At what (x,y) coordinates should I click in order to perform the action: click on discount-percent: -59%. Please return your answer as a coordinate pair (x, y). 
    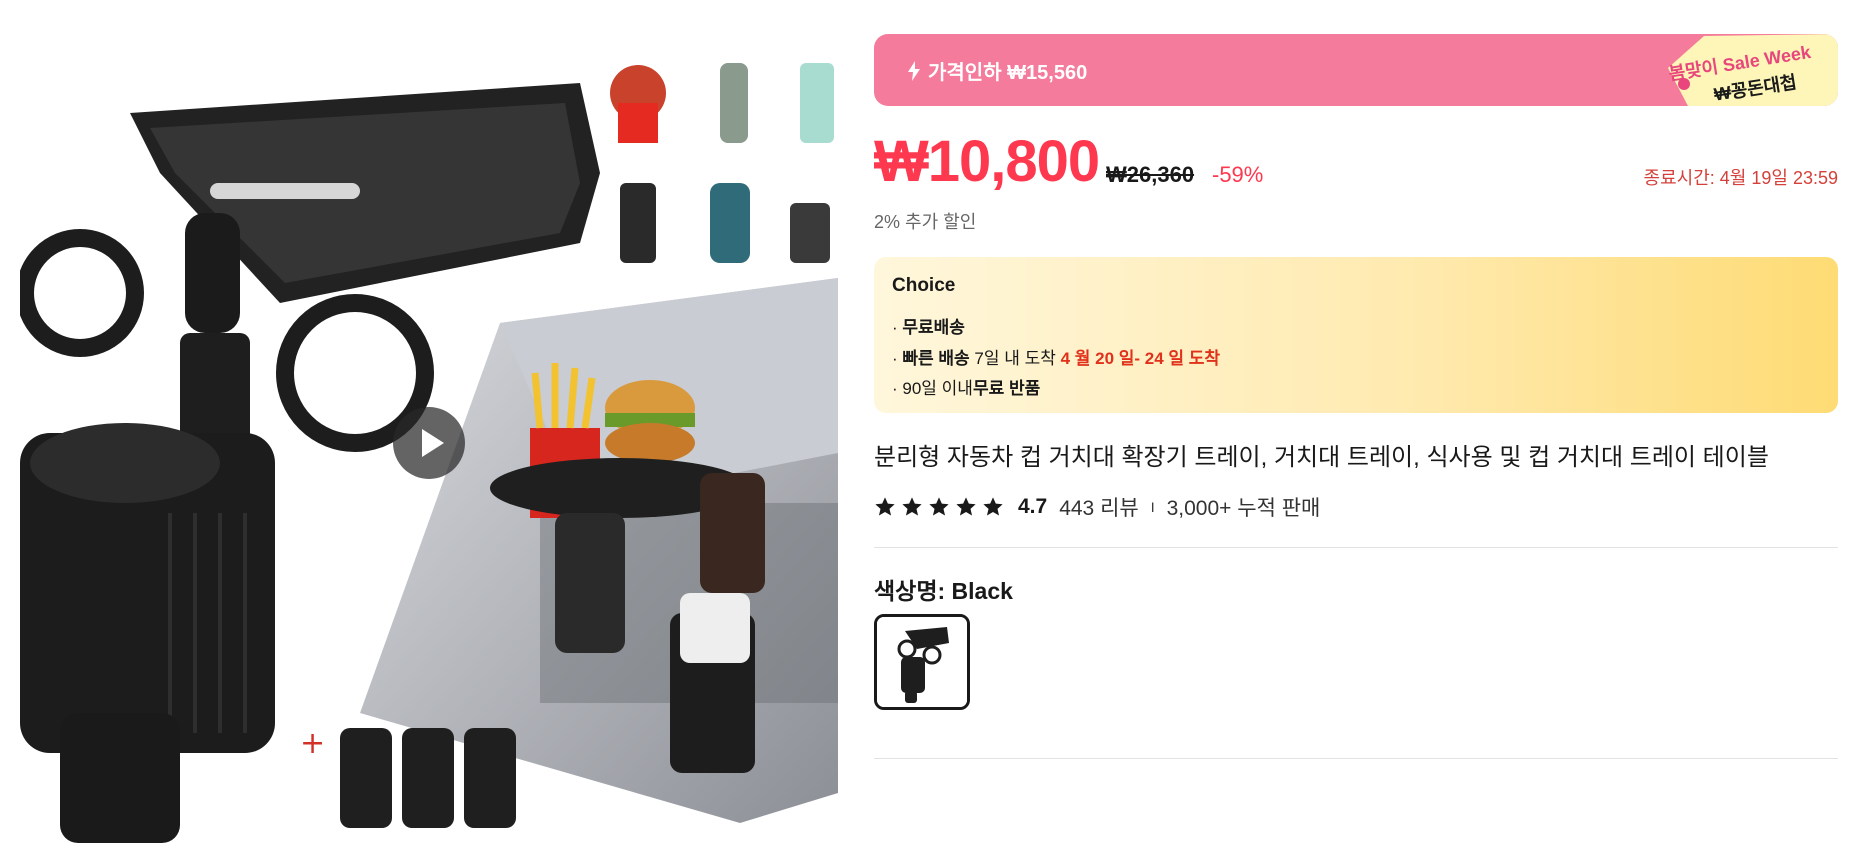
    Looking at the image, I should click on (1238, 174).